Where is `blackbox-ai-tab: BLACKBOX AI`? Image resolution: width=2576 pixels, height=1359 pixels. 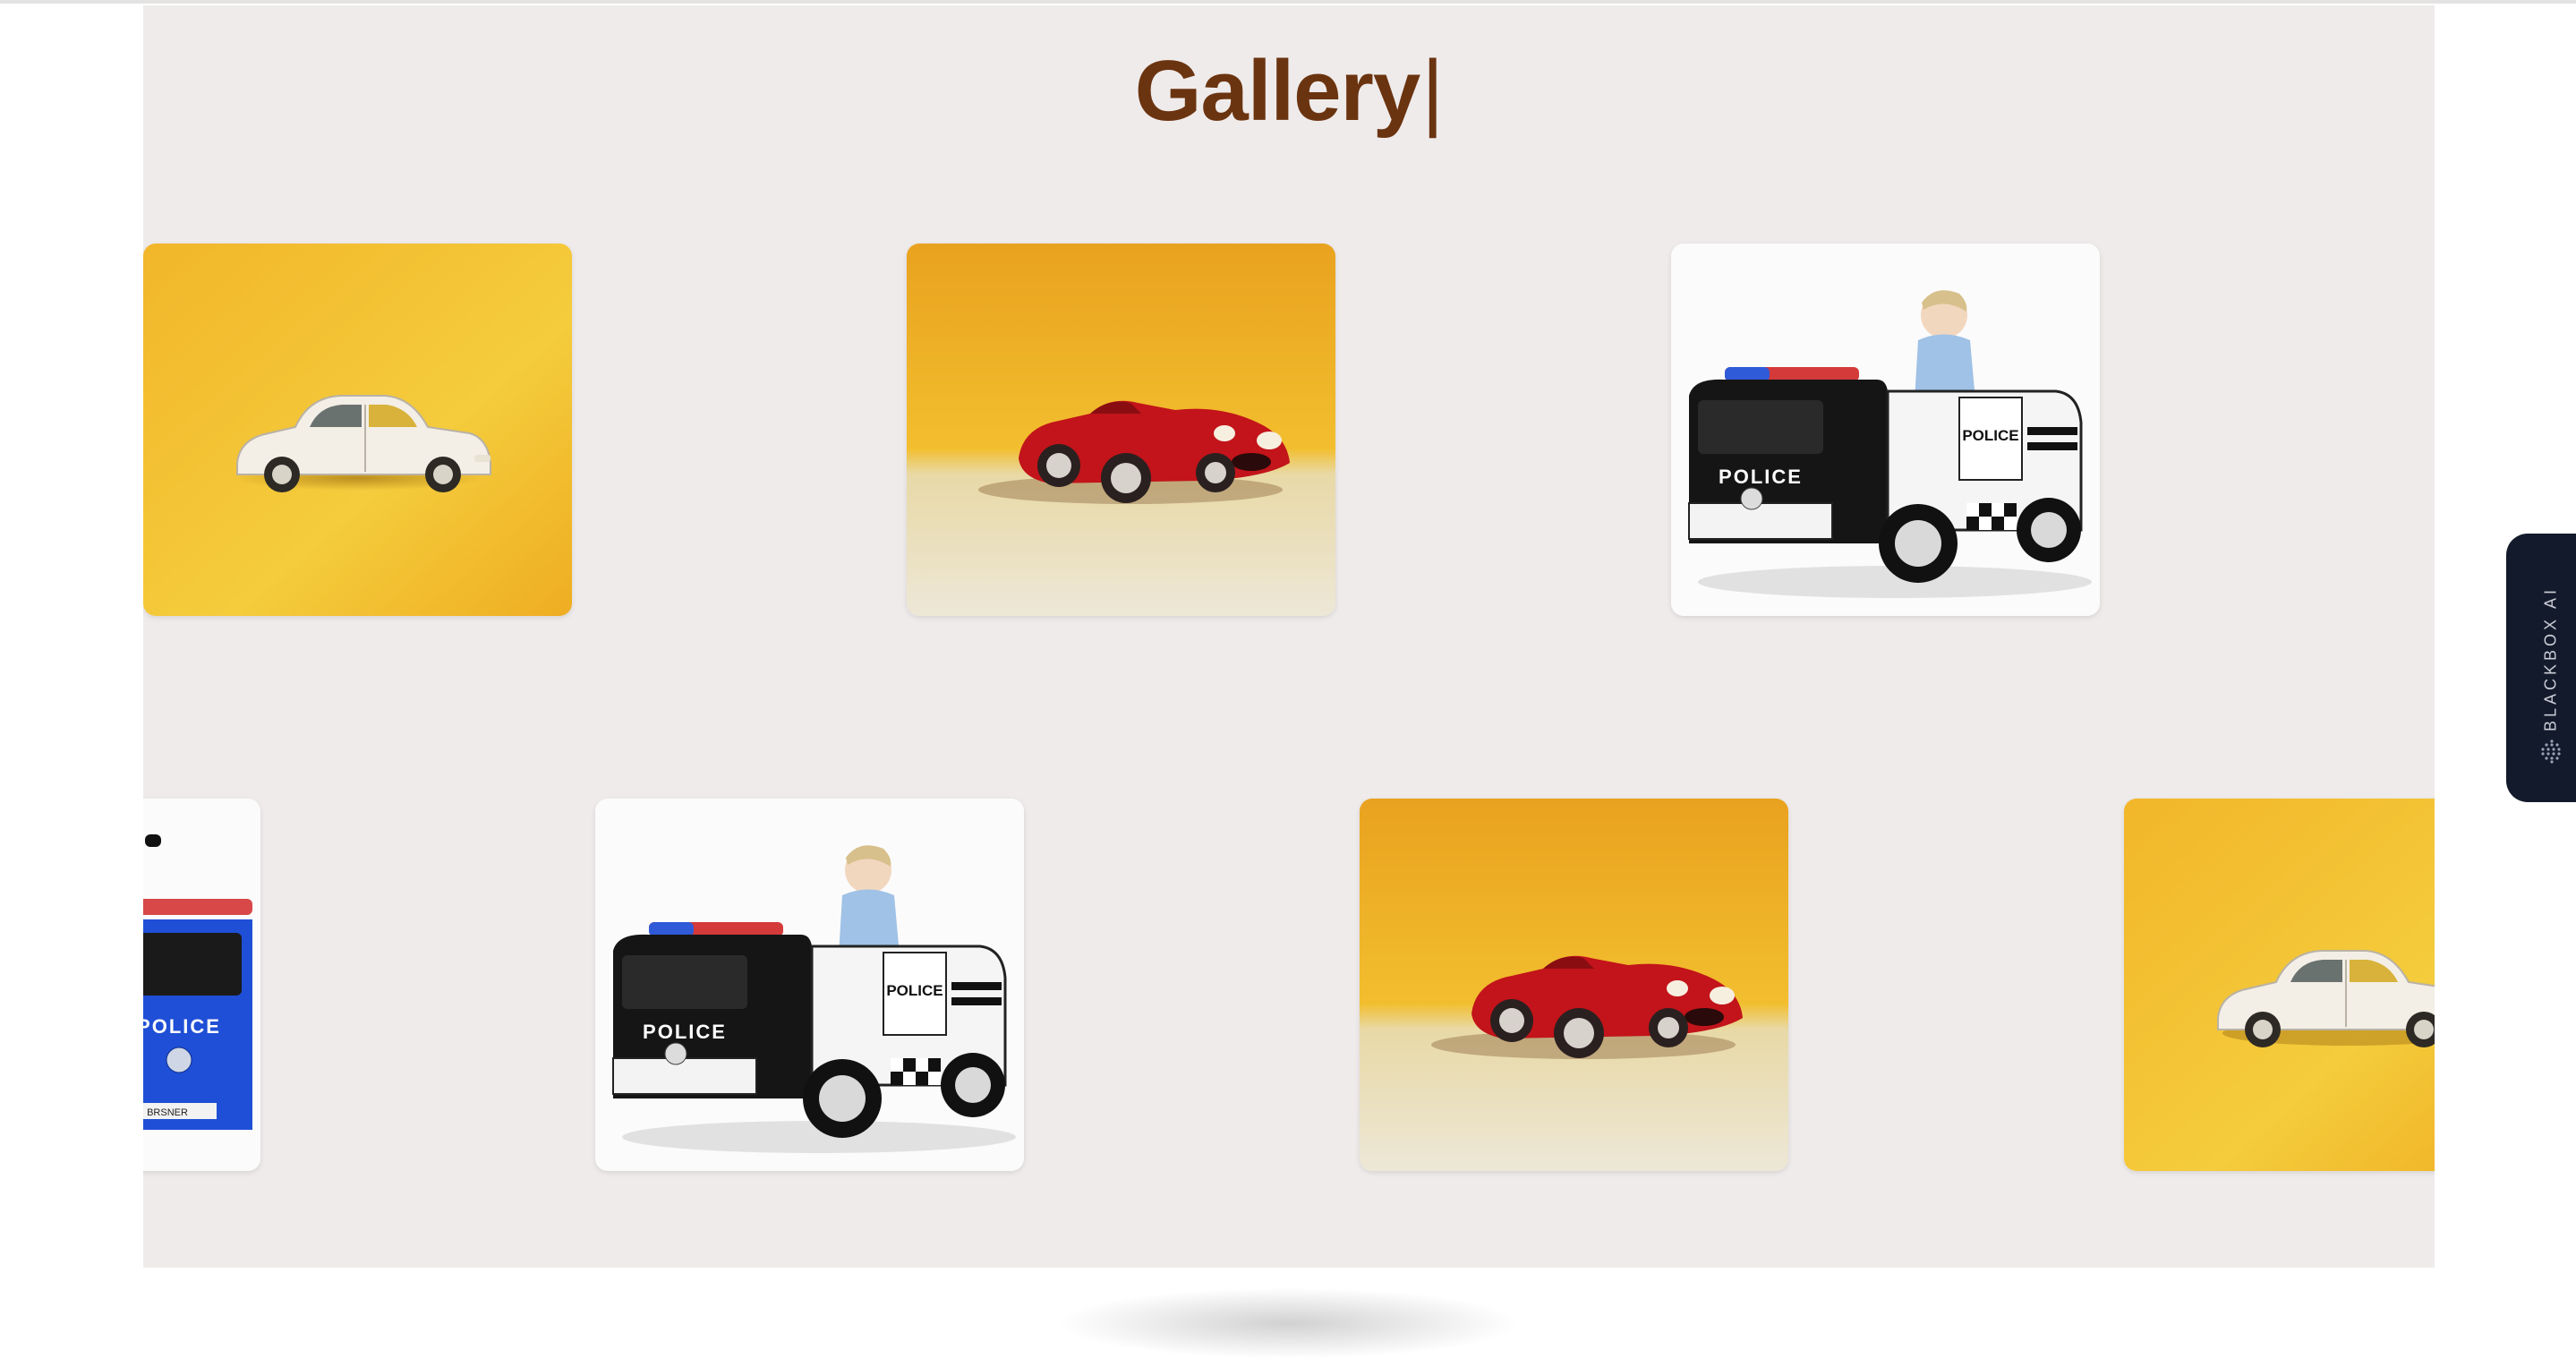
blackbox-ai-tab: BLACKBOX AI is located at coordinates (2541, 668).